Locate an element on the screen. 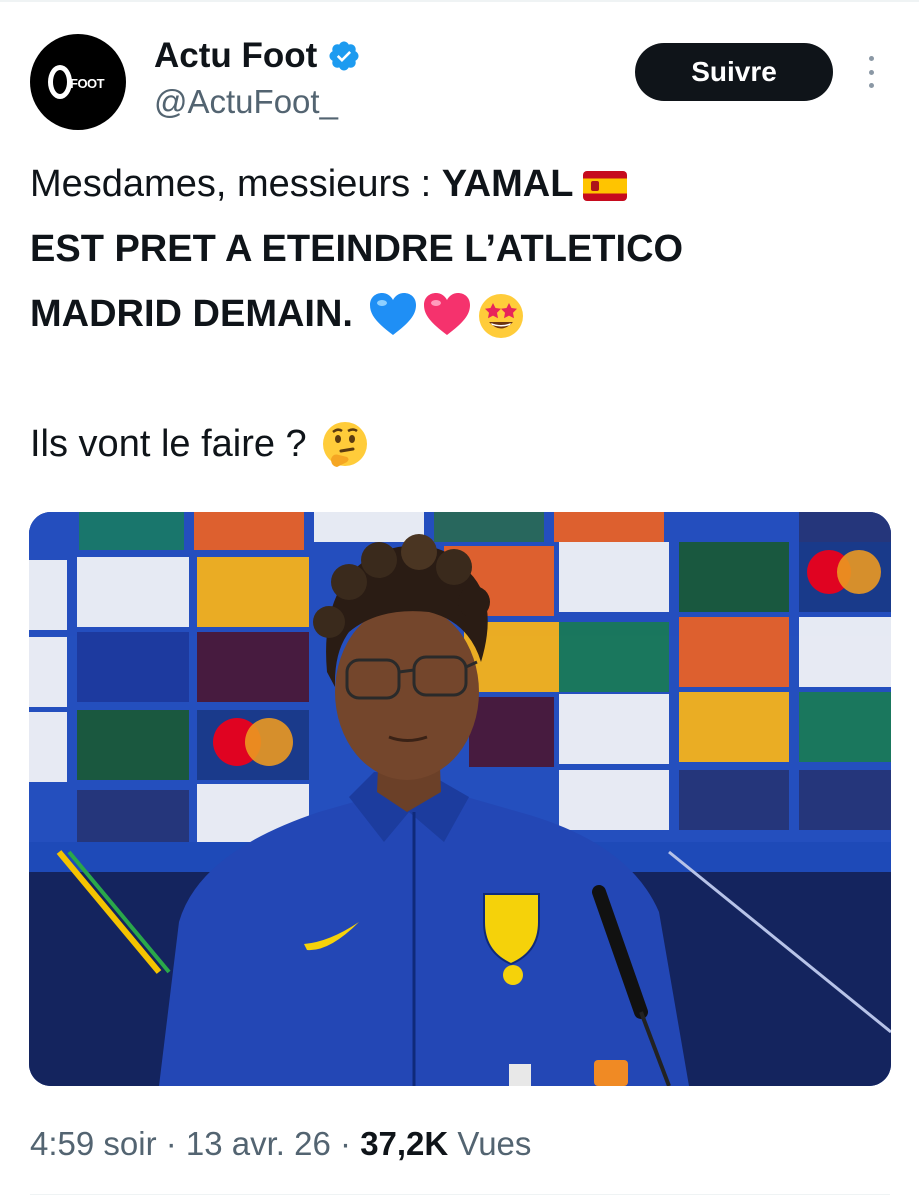  views-count: 37,2K is located at coordinates (404, 1143).